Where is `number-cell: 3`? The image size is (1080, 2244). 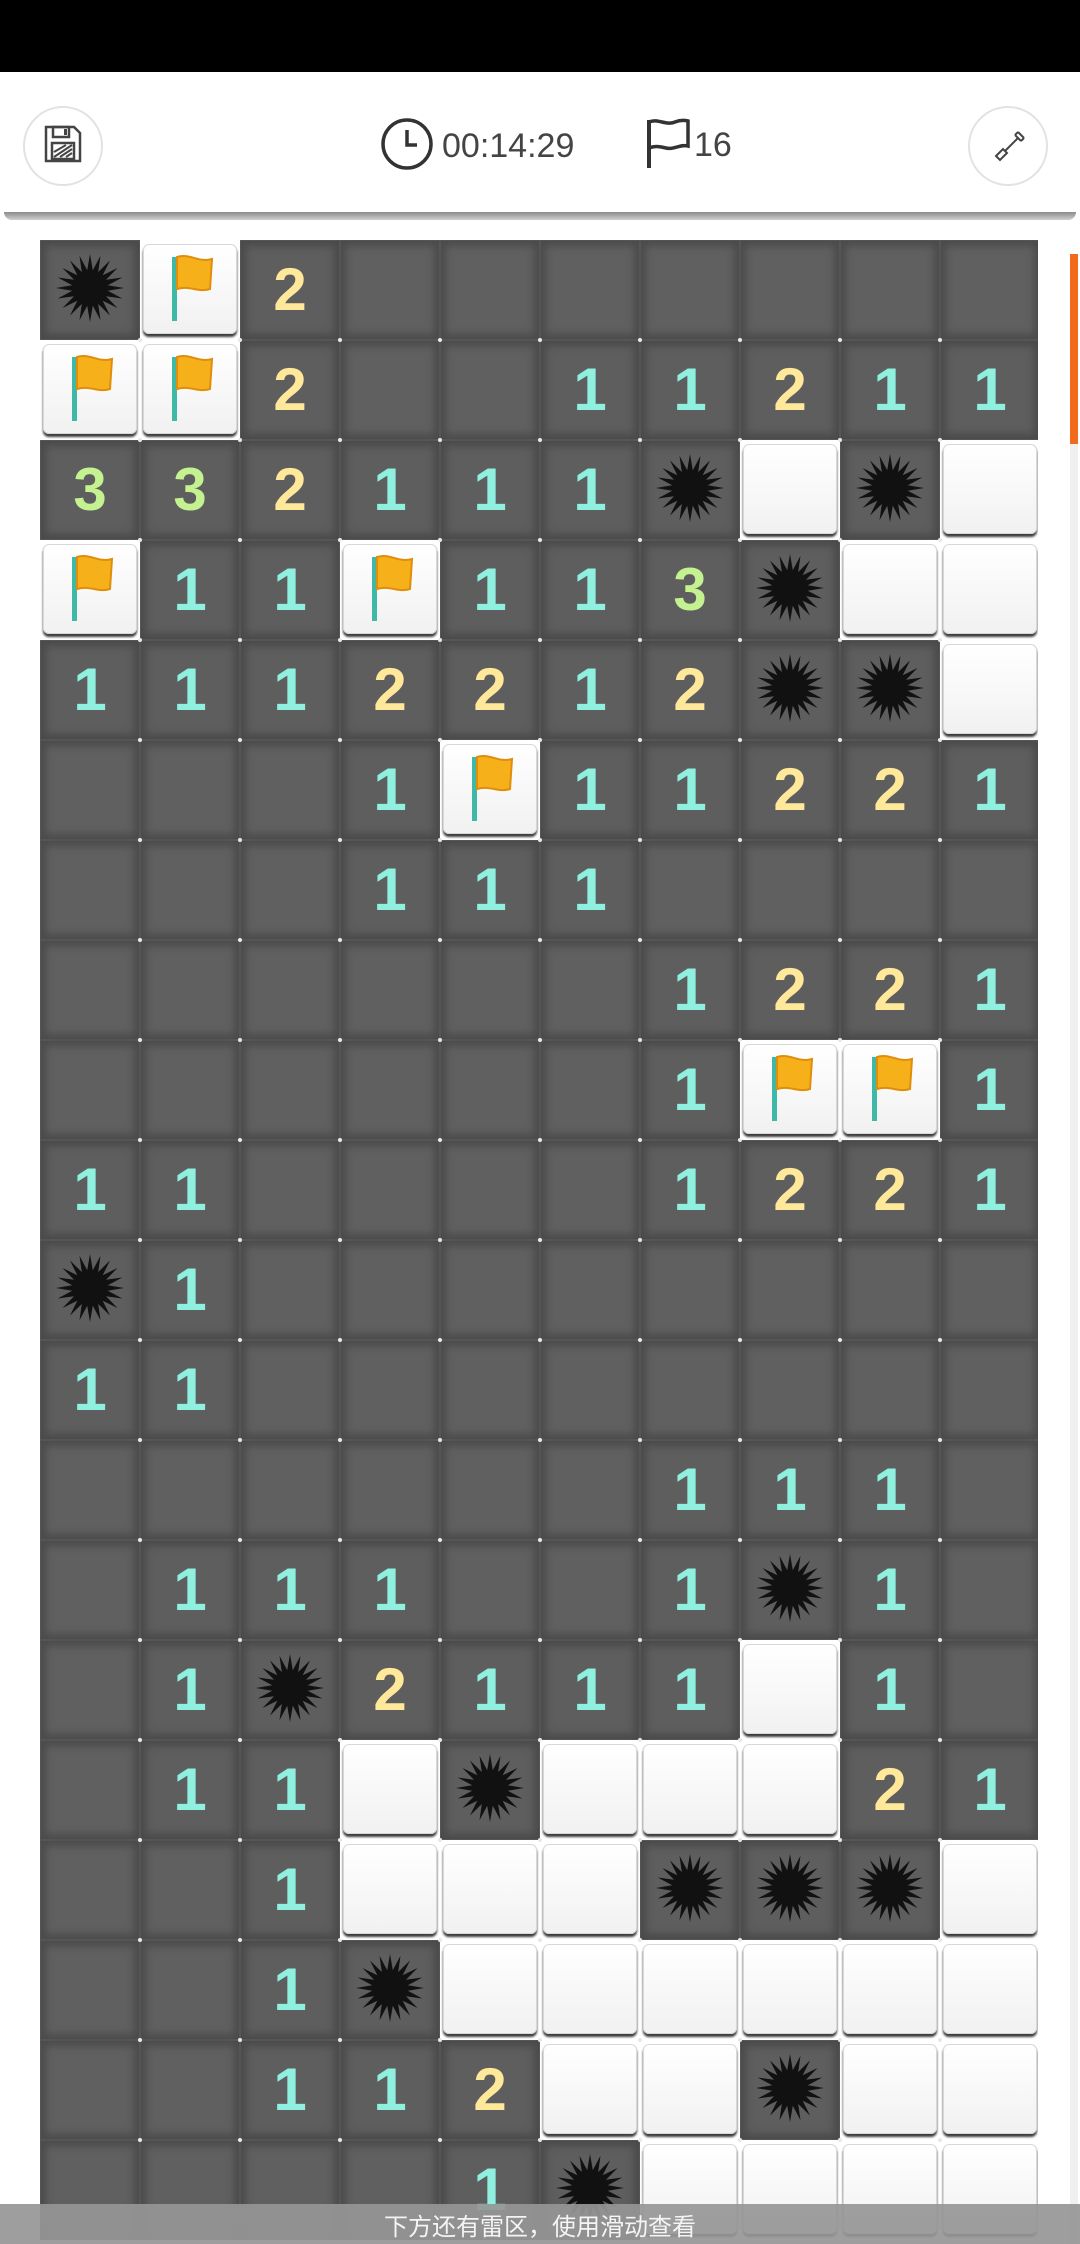
number-cell: 3 is located at coordinates (190, 490).